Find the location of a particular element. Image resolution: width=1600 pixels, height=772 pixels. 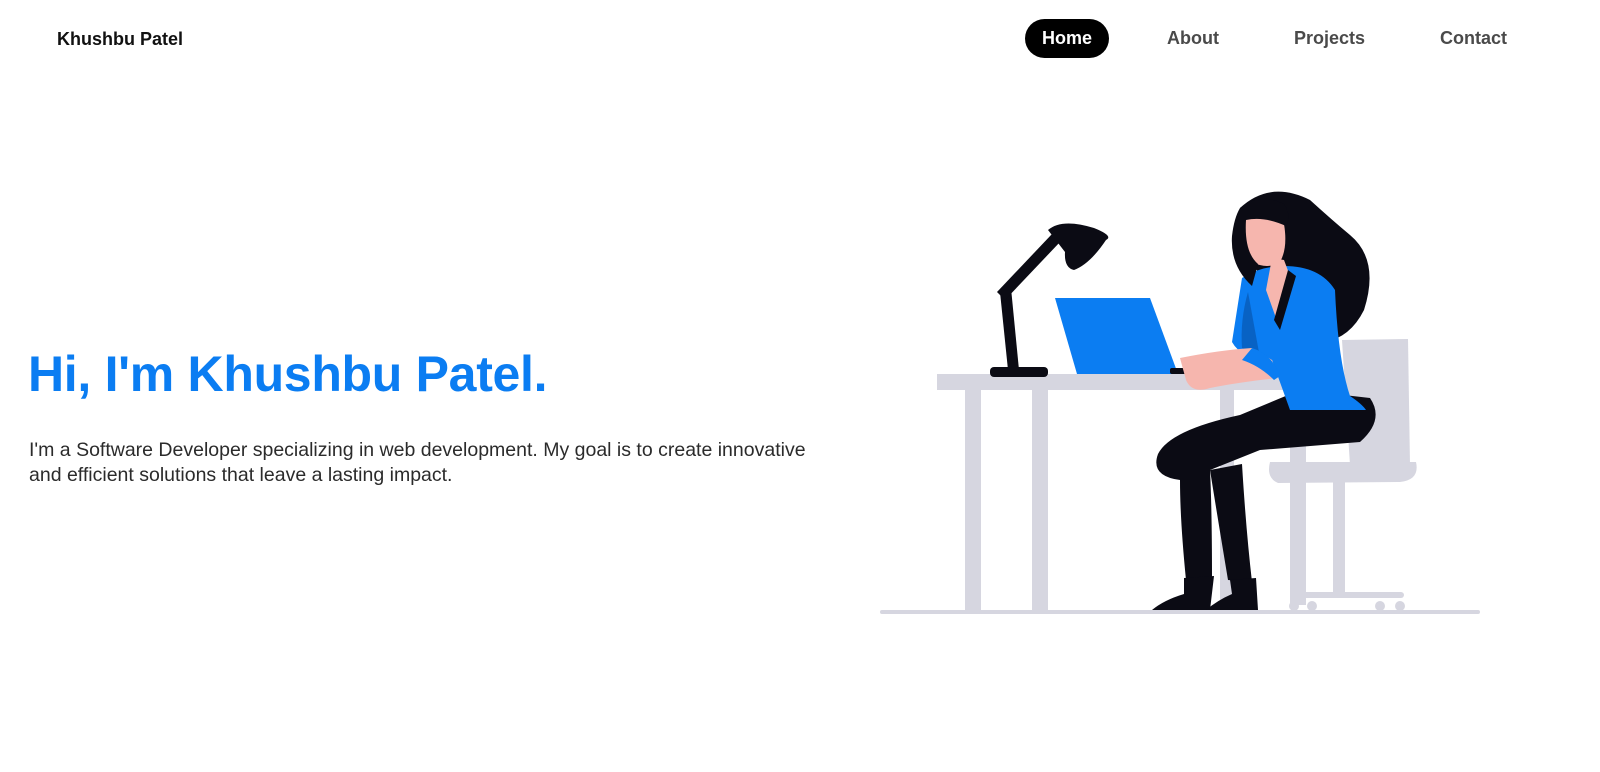

nav-link-contact: Contact is located at coordinates (1473, 38).